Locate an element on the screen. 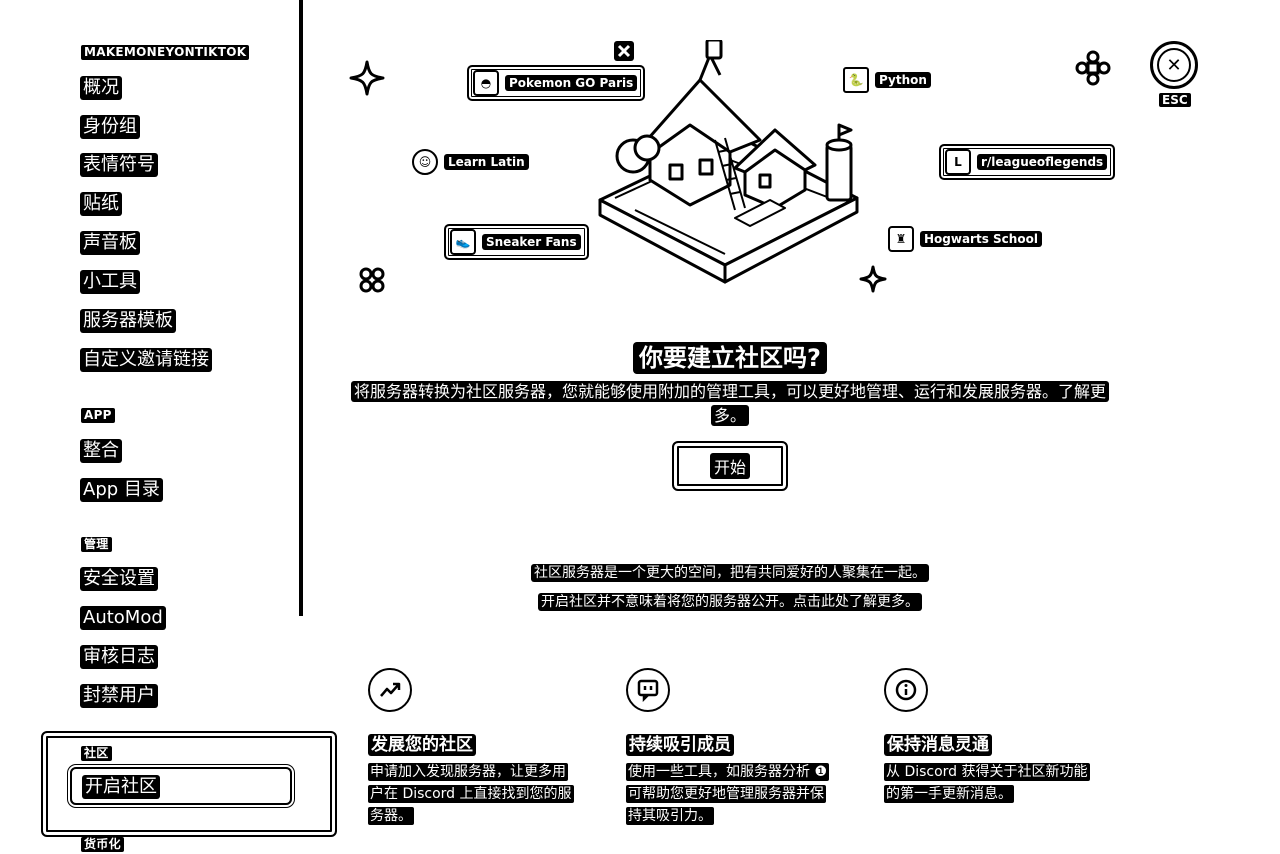 The width and height of the screenshot is (1280, 854). sidebar-item-enable-community: 开启社区 is located at coordinates (181, 786).